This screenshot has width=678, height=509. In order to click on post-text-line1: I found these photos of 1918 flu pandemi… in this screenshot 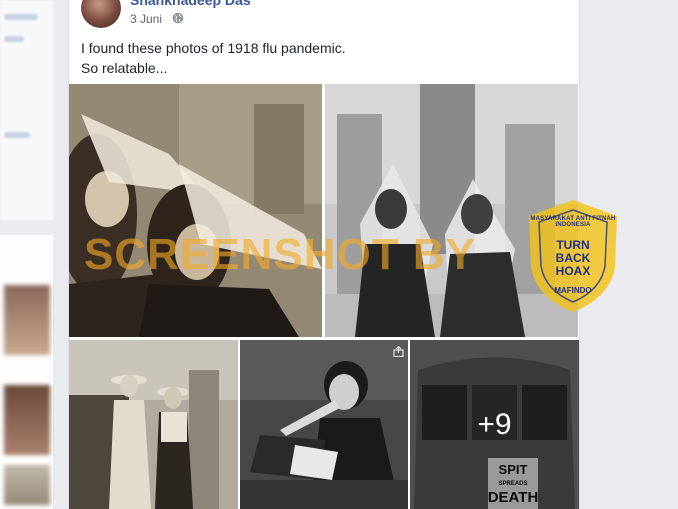, I will do `click(213, 48)`.